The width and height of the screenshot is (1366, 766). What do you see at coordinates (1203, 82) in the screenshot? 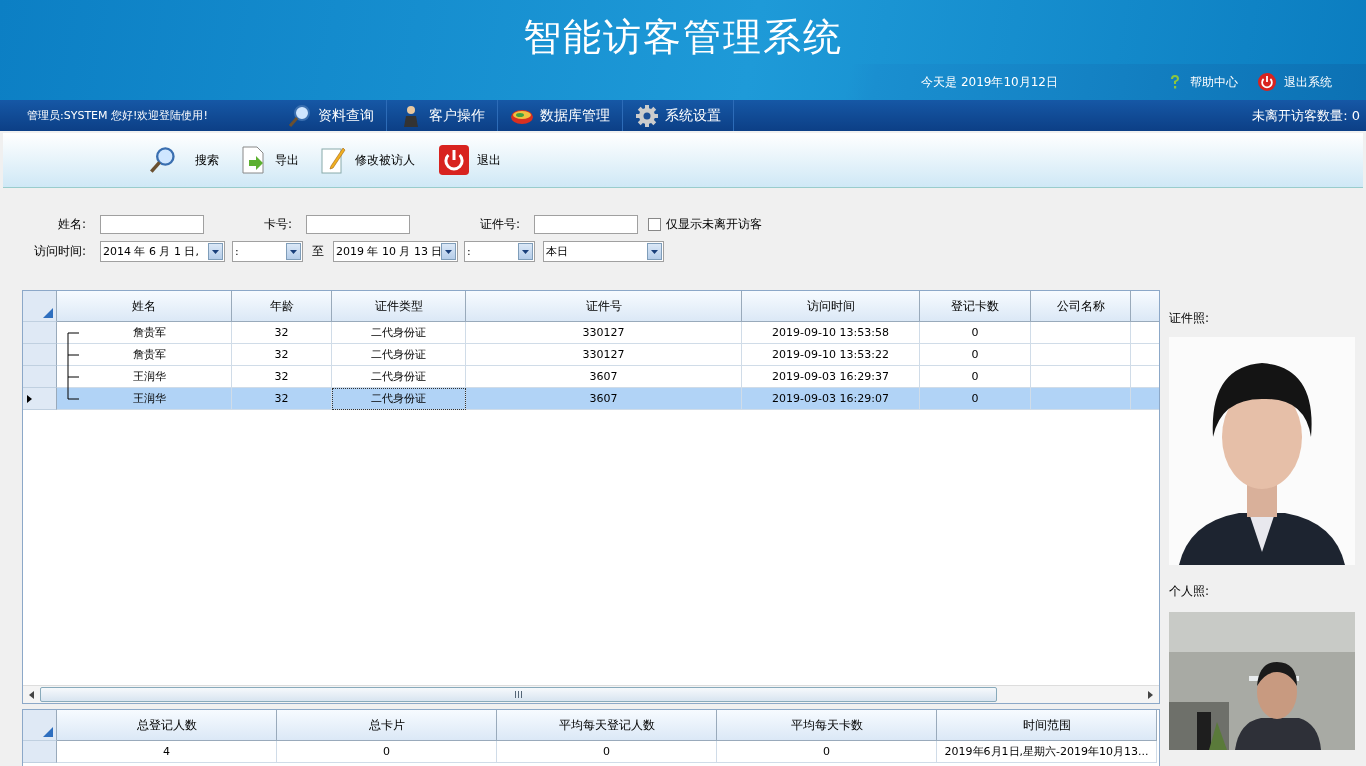
I see `header-link: 帮助中心` at bounding box center [1203, 82].